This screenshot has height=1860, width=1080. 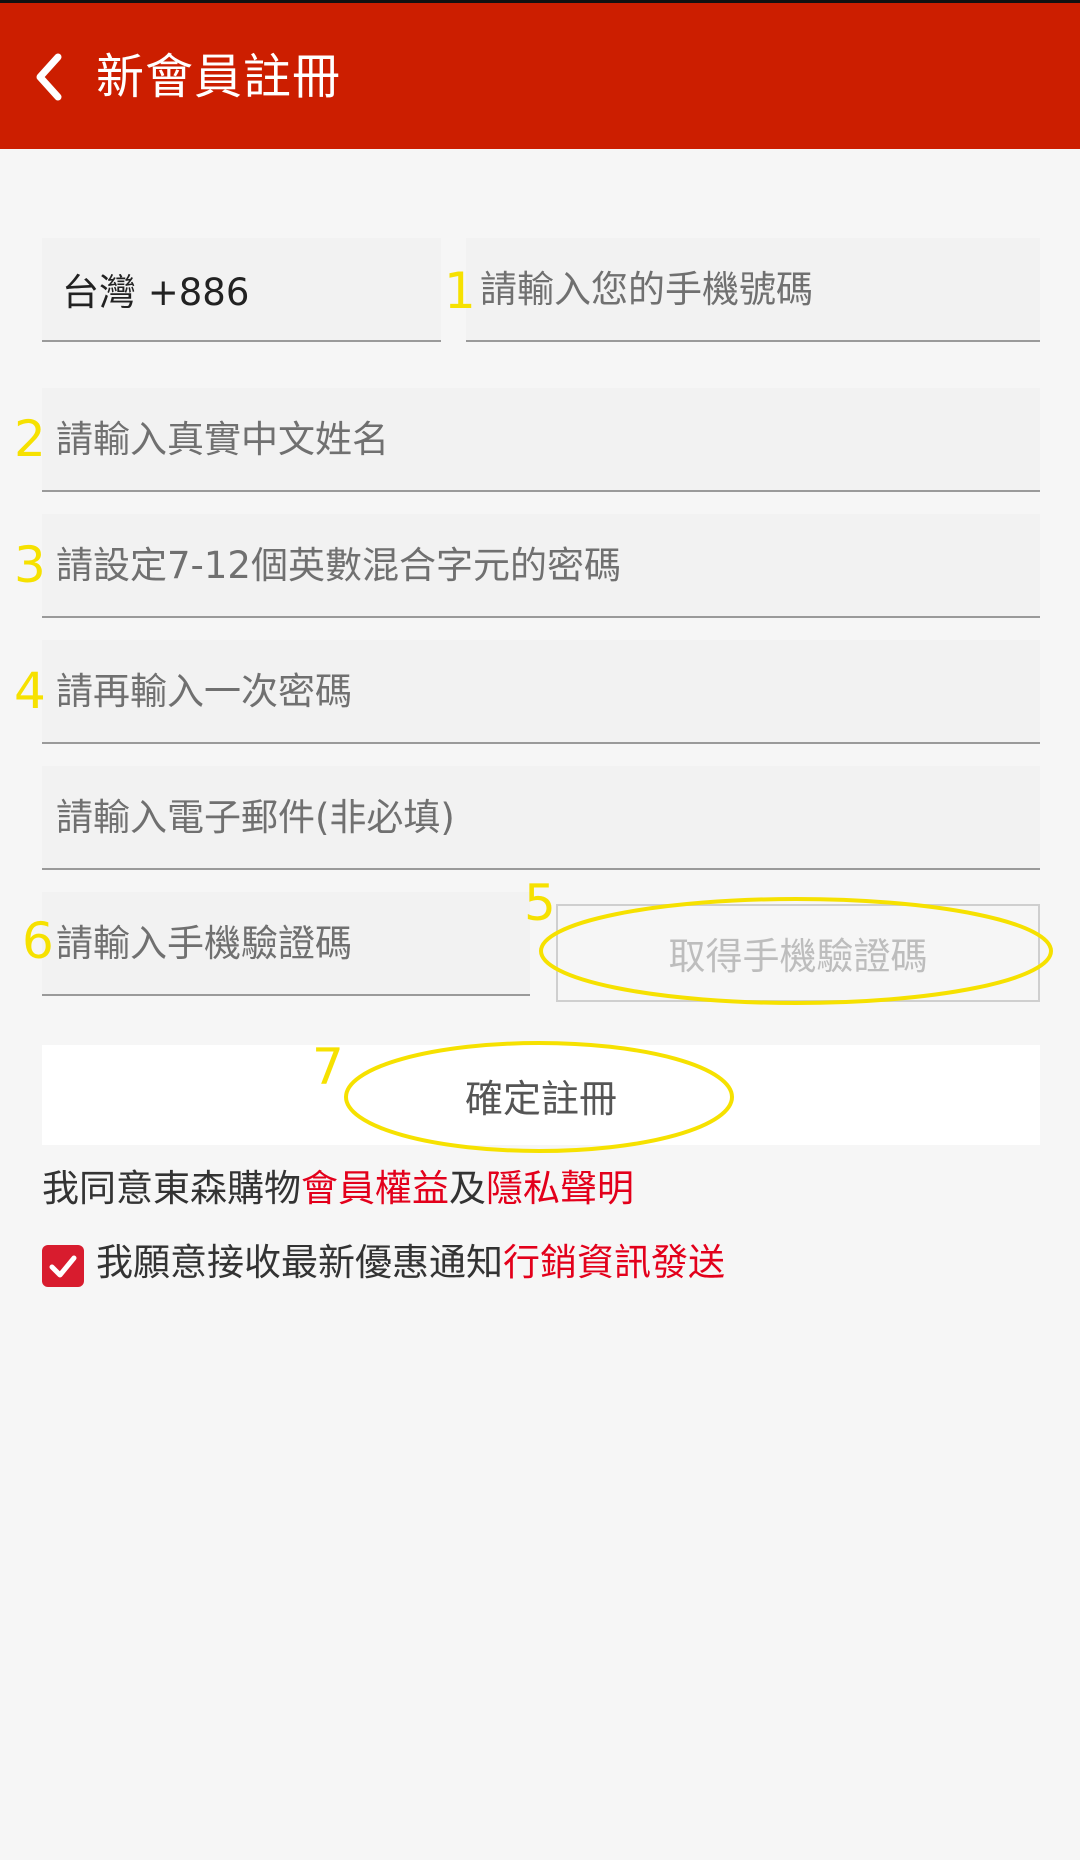 I want to click on name-field-container, so click(x=541, y=440).